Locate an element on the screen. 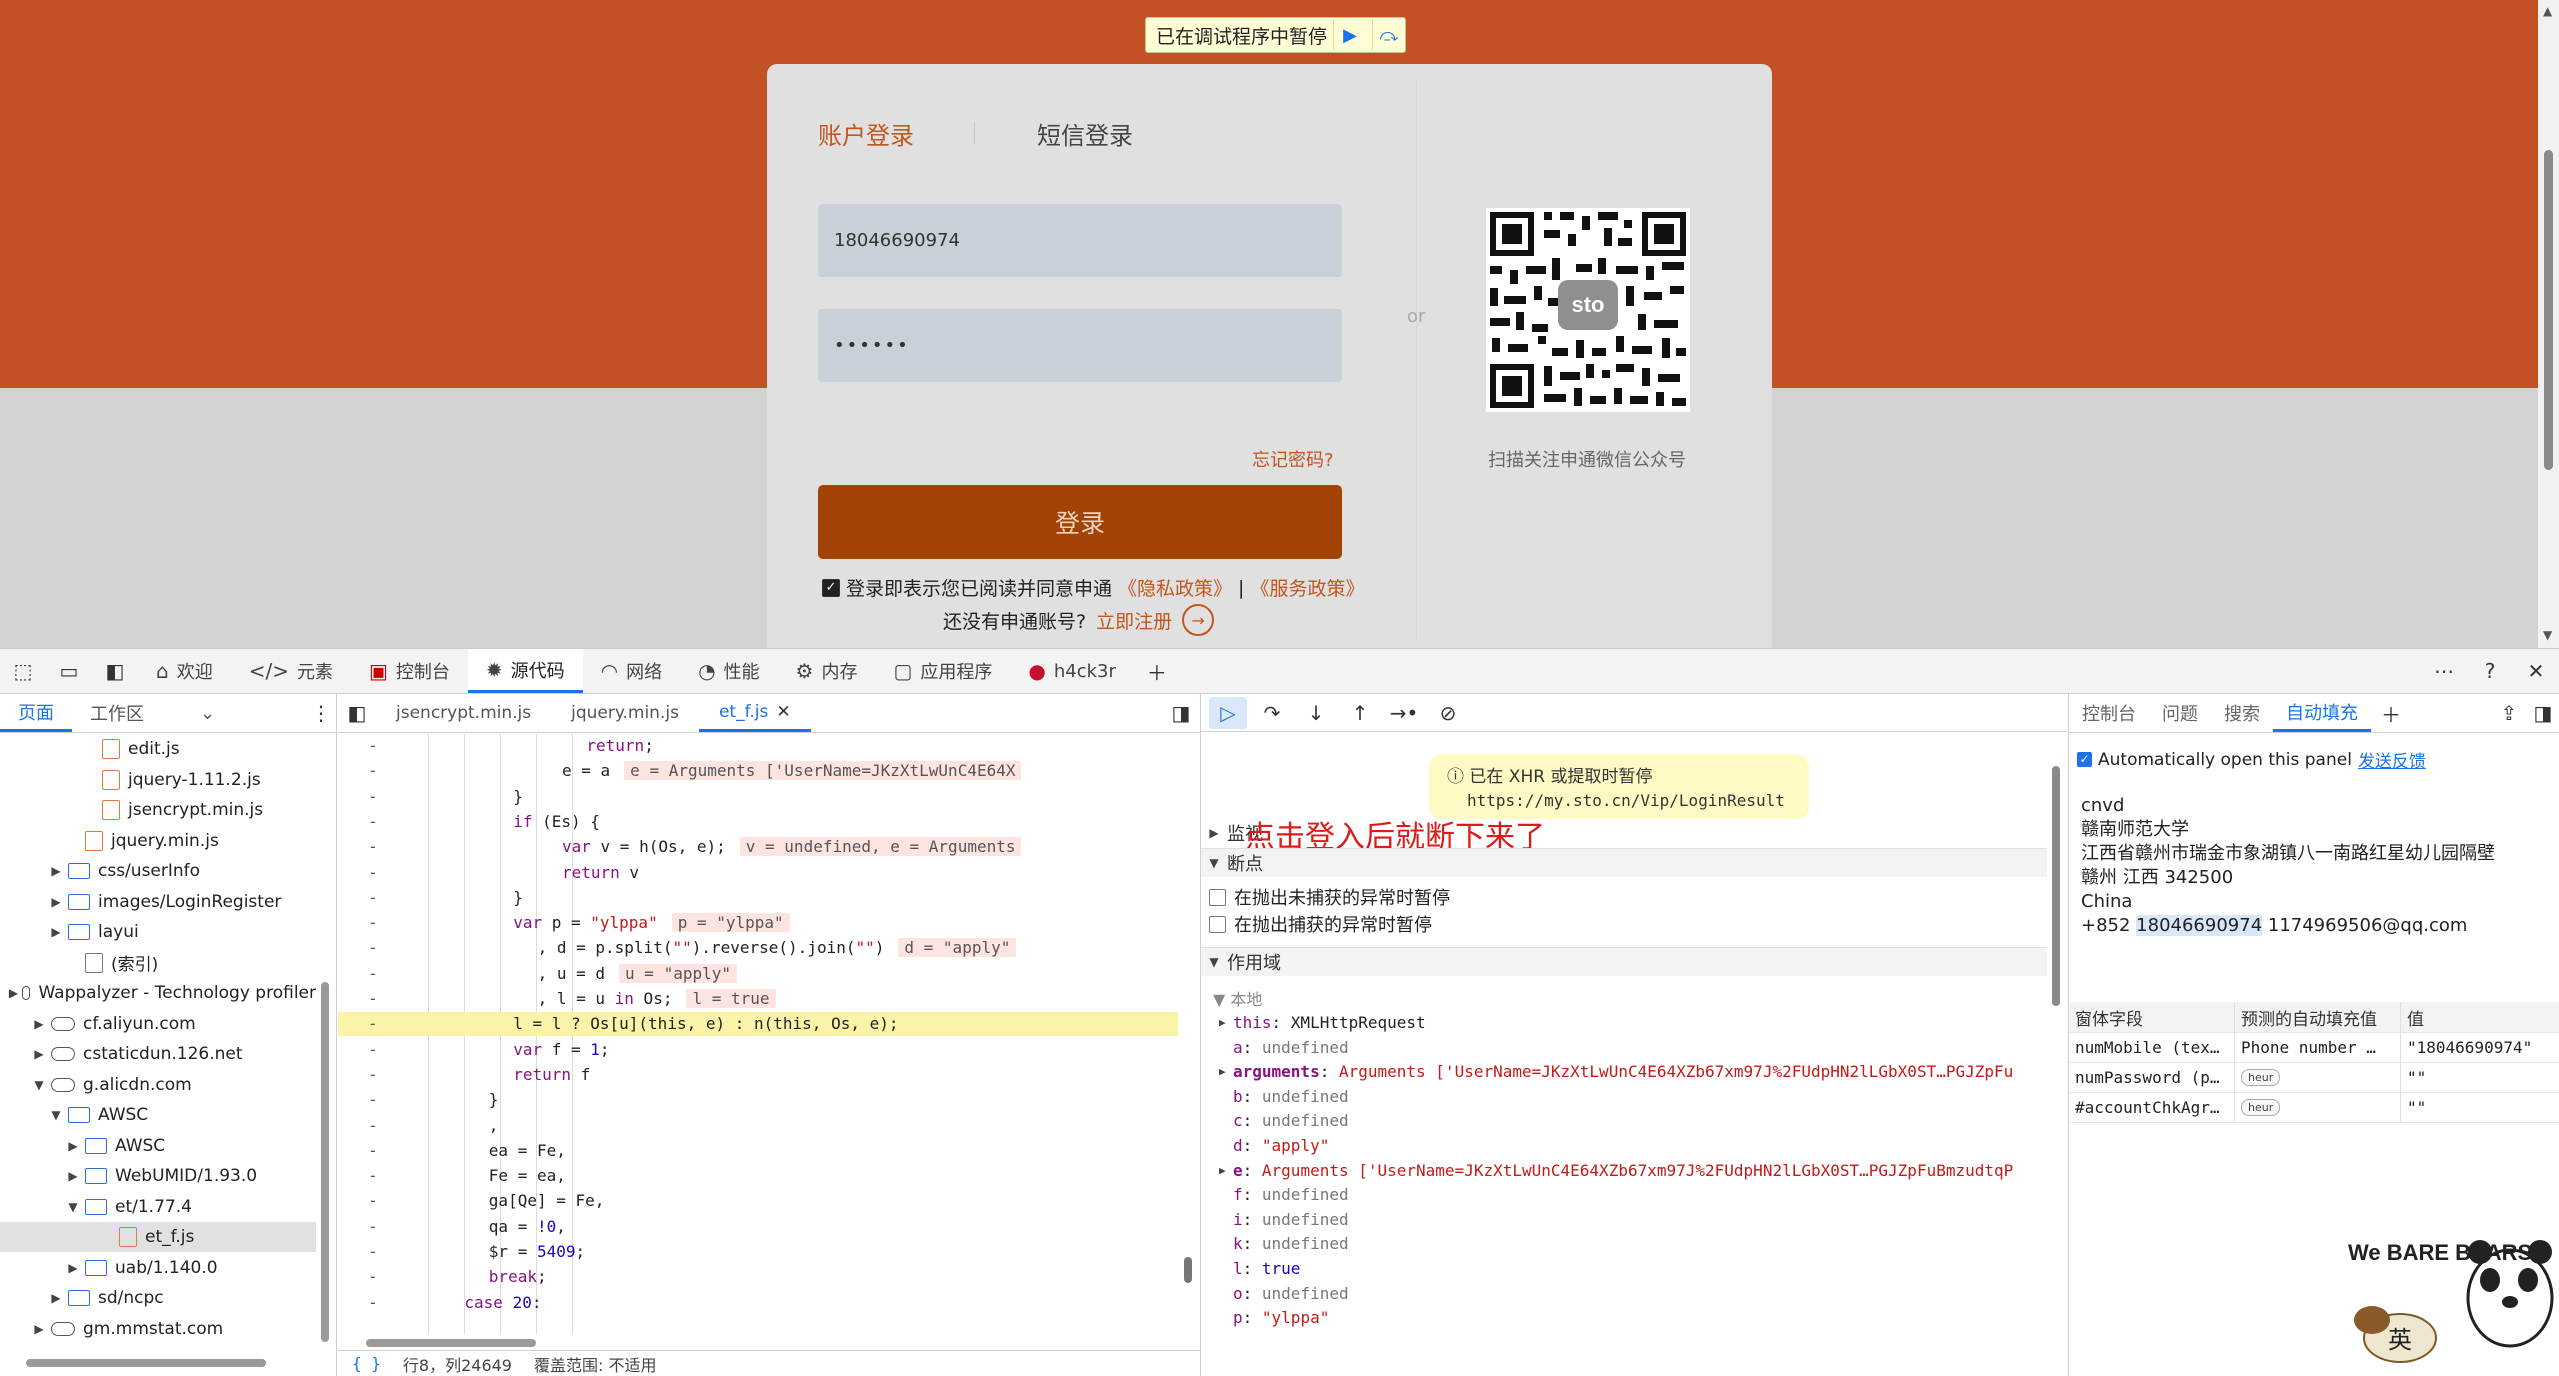 Image resolution: width=2559 pixels, height=1376 pixels. drawer-tab-issues: 问题 is located at coordinates (2180, 713).